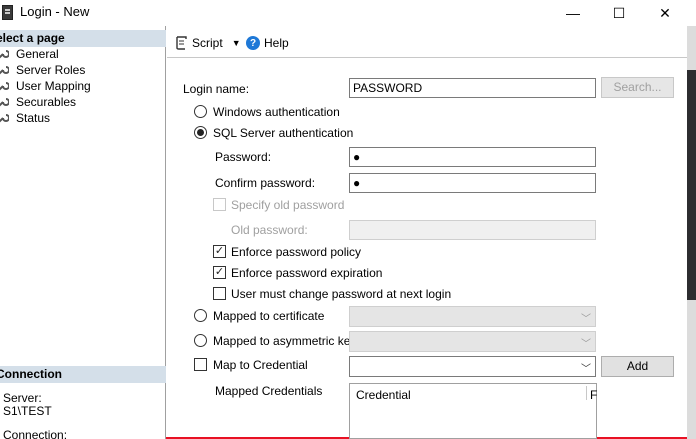  What do you see at coordinates (348, 13) in the screenshot?
I see `title-bar: Login - New — ☐ ✕` at bounding box center [348, 13].